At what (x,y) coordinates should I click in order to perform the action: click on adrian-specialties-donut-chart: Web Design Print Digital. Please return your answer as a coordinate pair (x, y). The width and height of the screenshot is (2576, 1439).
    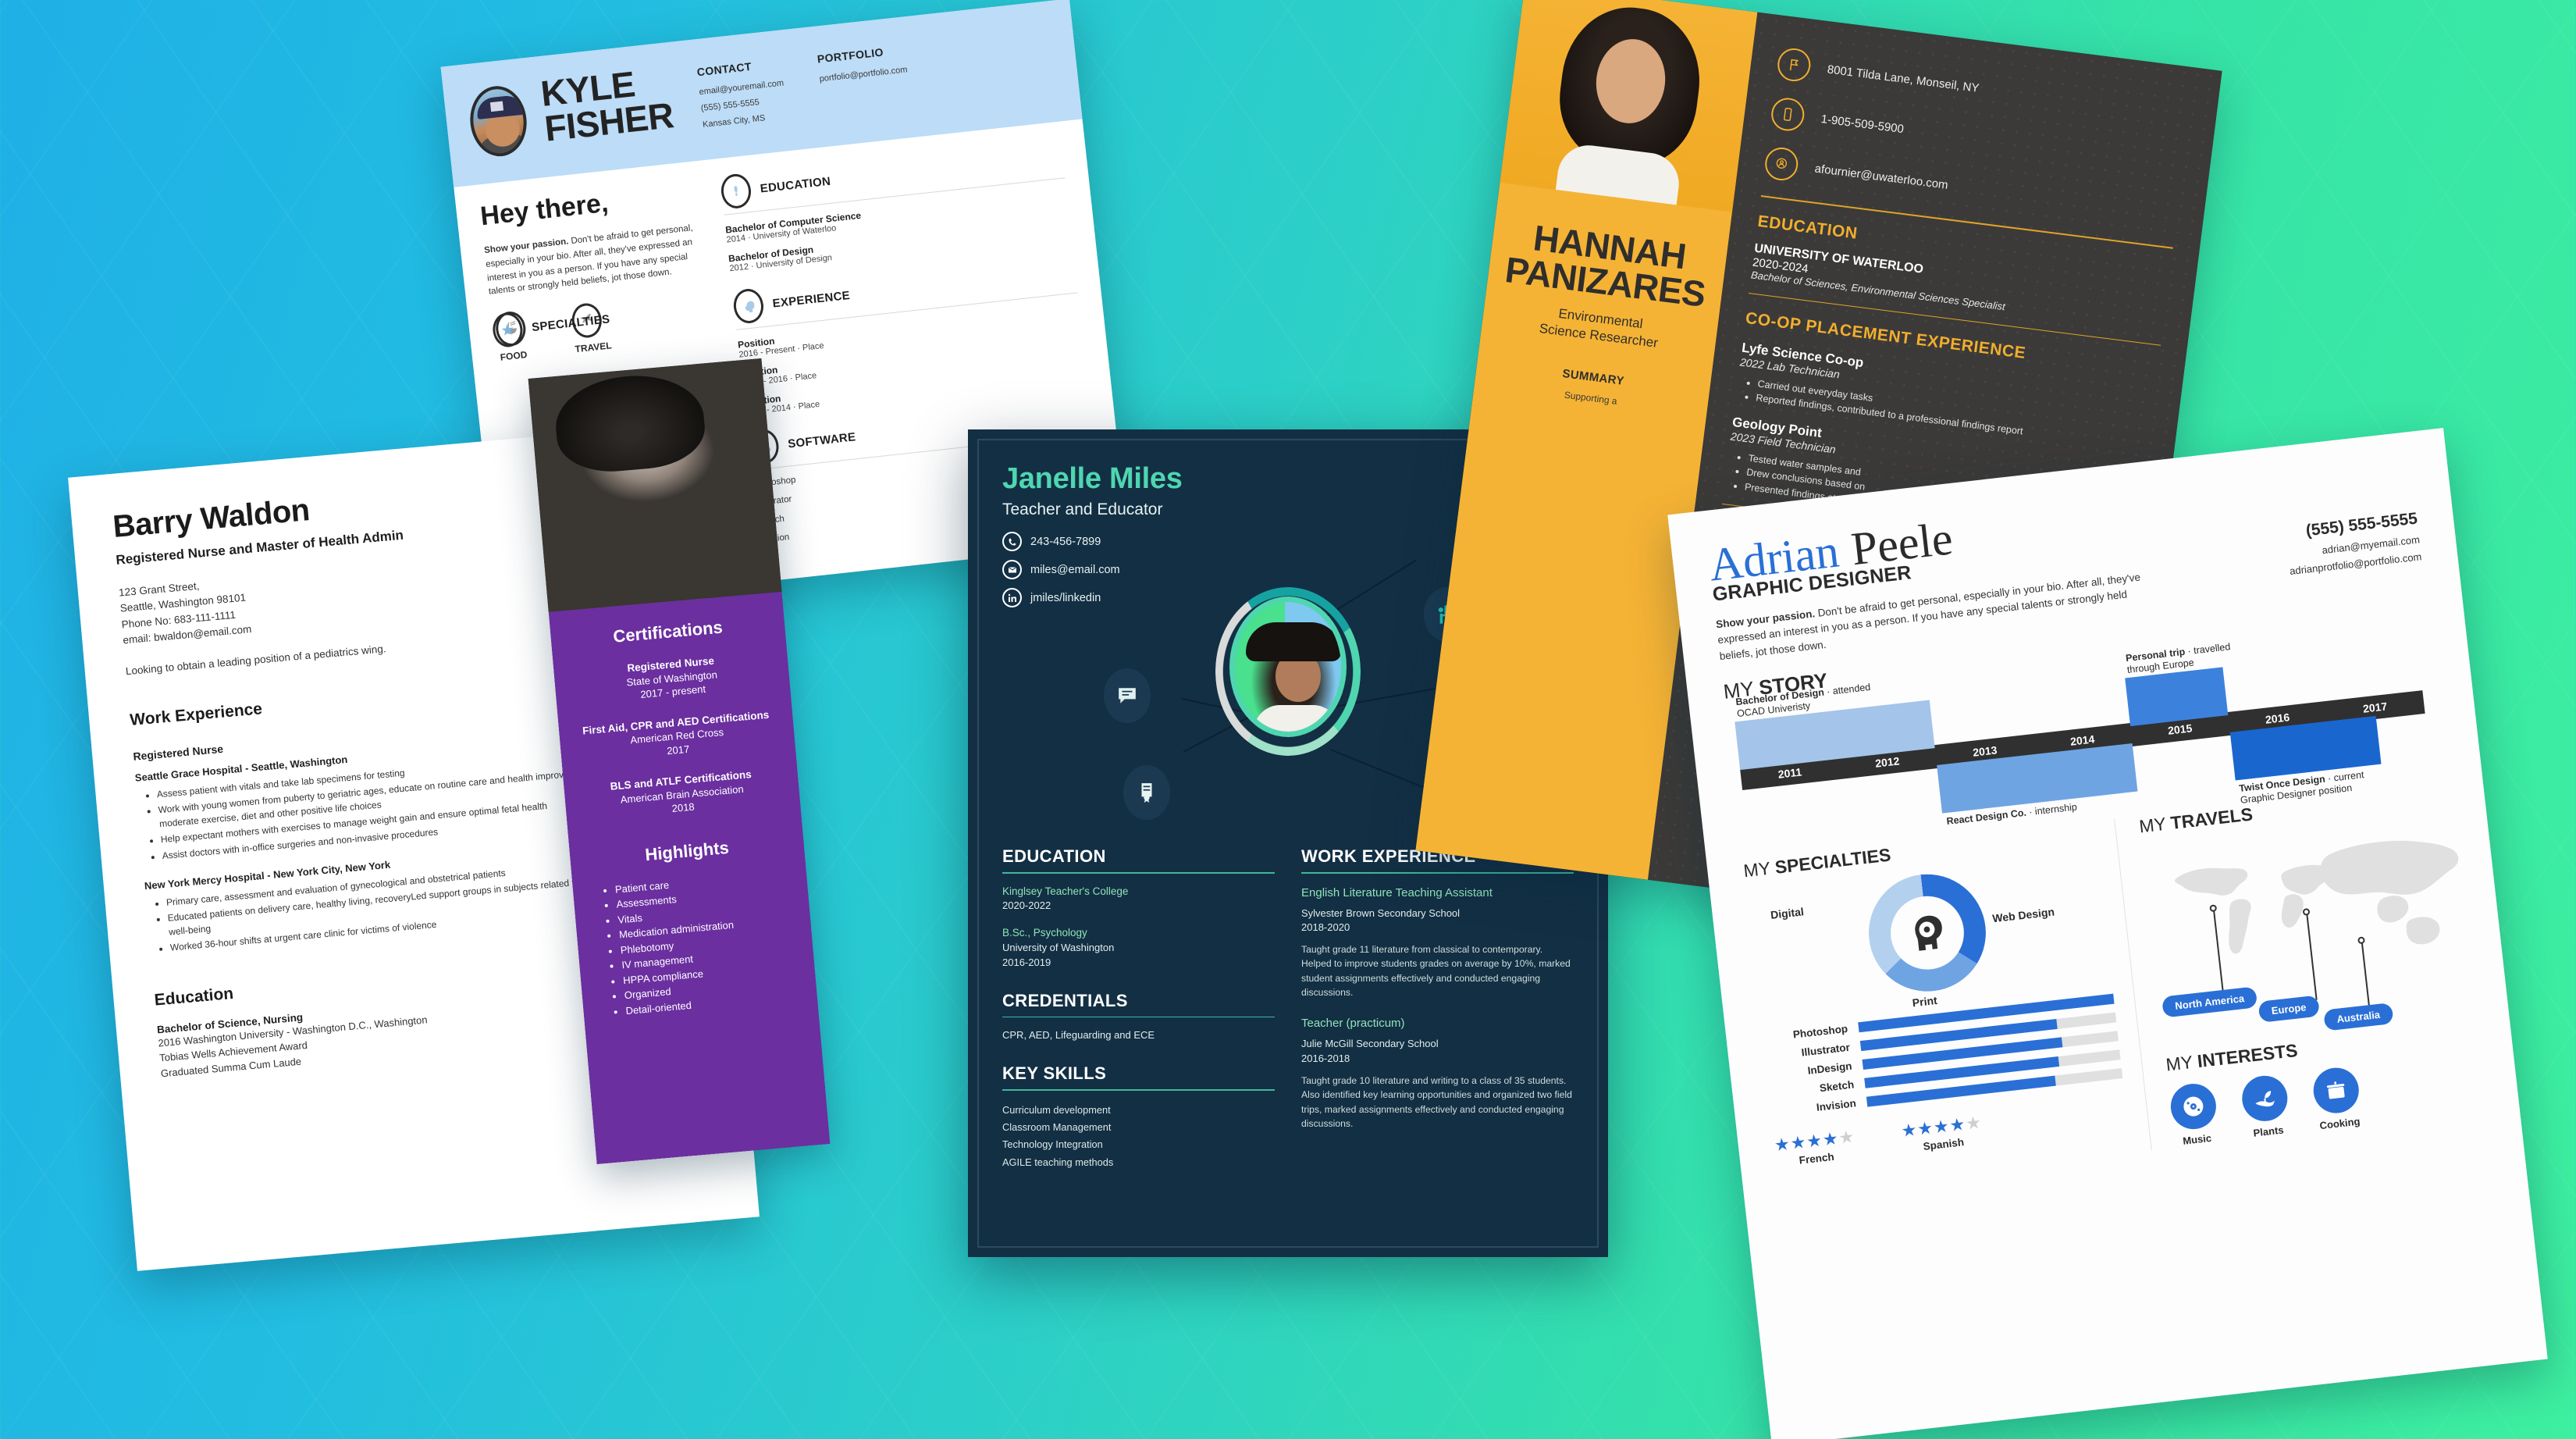
    Looking at the image, I should click on (1928, 936).